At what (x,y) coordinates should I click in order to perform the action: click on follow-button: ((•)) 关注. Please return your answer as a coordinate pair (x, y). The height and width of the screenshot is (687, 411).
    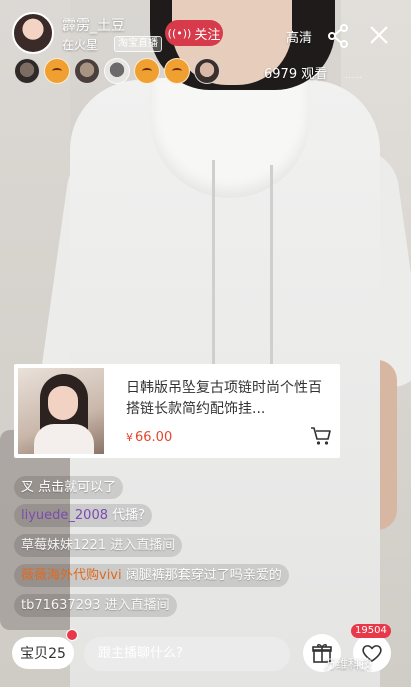
    Looking at the image, I should click on (194, 33).